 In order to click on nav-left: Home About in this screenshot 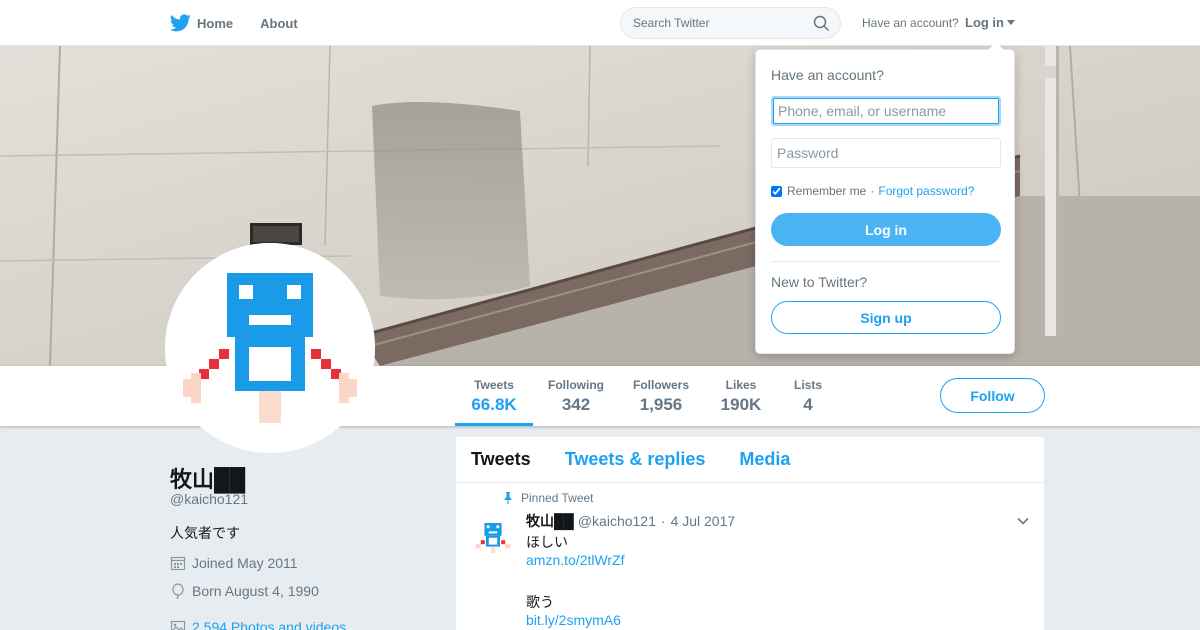, I will do `click(247, 23)`.